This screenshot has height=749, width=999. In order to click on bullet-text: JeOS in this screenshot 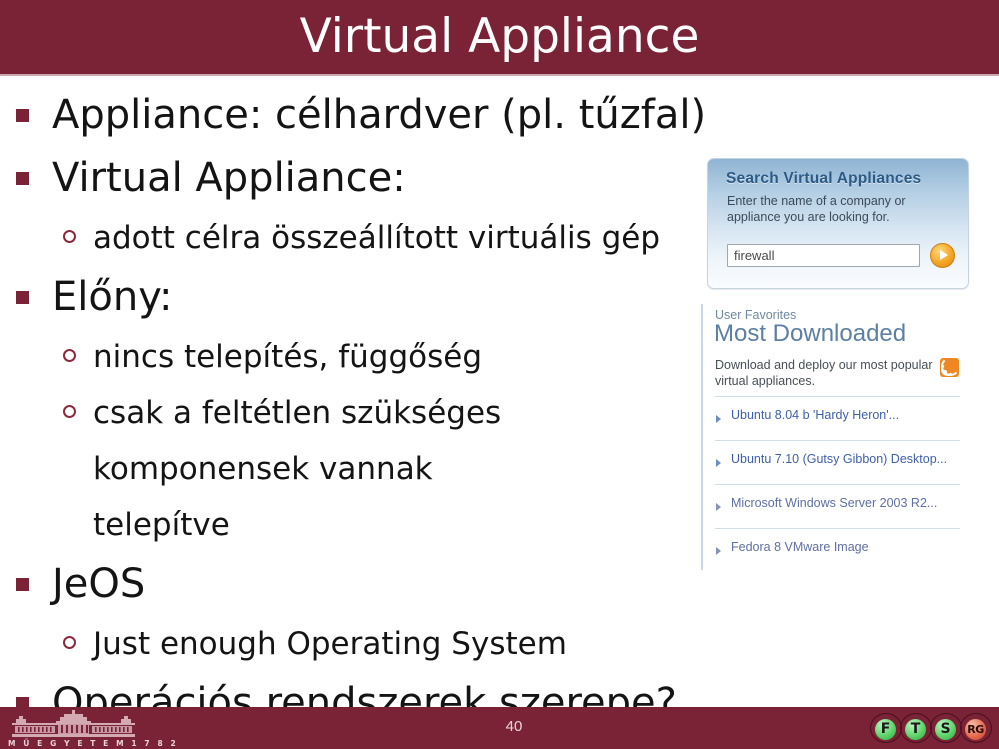, I will do `click(99, 584)`.